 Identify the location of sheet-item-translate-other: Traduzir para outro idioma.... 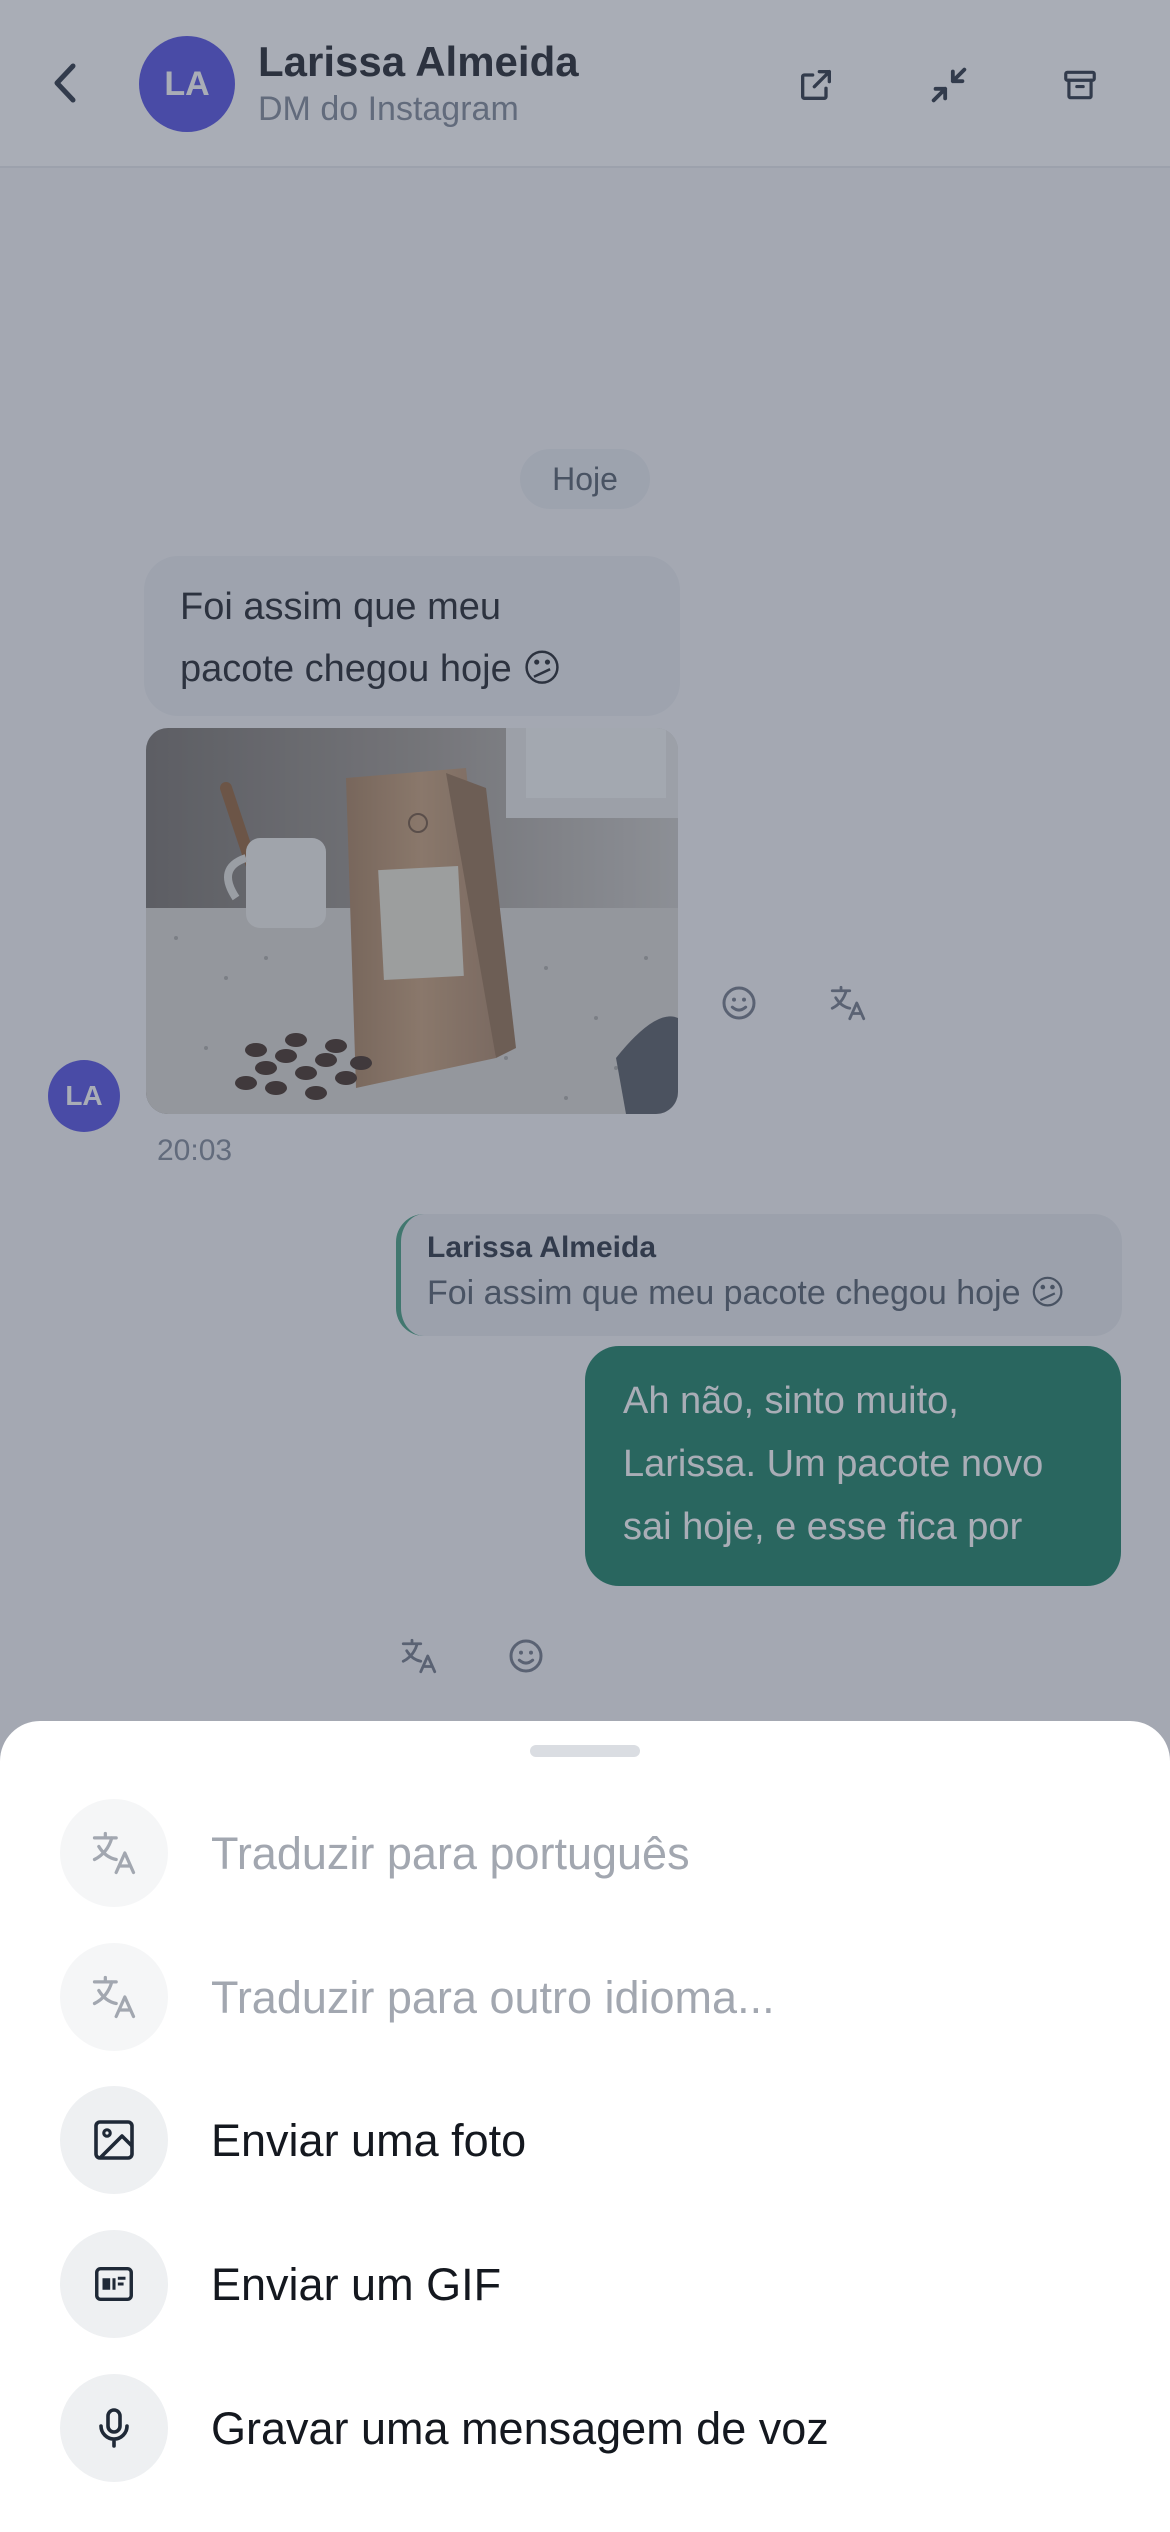
(585, 1999).